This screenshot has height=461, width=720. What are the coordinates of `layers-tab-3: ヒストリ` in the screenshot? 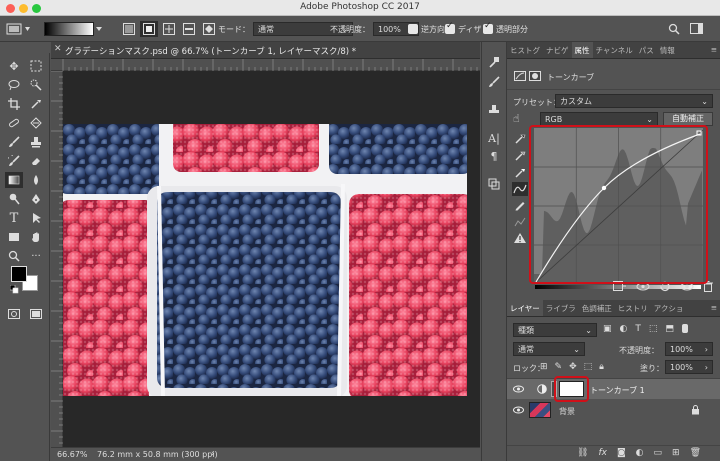 It's located at (633, 308).